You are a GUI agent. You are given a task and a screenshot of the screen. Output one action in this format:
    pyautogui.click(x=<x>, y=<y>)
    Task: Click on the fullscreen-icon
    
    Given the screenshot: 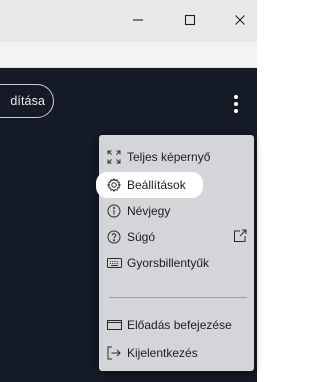 What is the action you would take?
    pyautogui.click(x=114, y=157)
    